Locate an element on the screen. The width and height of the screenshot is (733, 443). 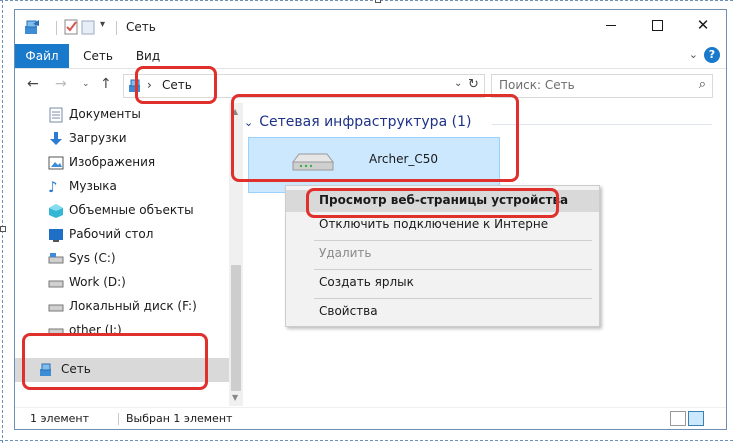
sidebar-item-label: Загрузки is located at coordinates (98, 138).